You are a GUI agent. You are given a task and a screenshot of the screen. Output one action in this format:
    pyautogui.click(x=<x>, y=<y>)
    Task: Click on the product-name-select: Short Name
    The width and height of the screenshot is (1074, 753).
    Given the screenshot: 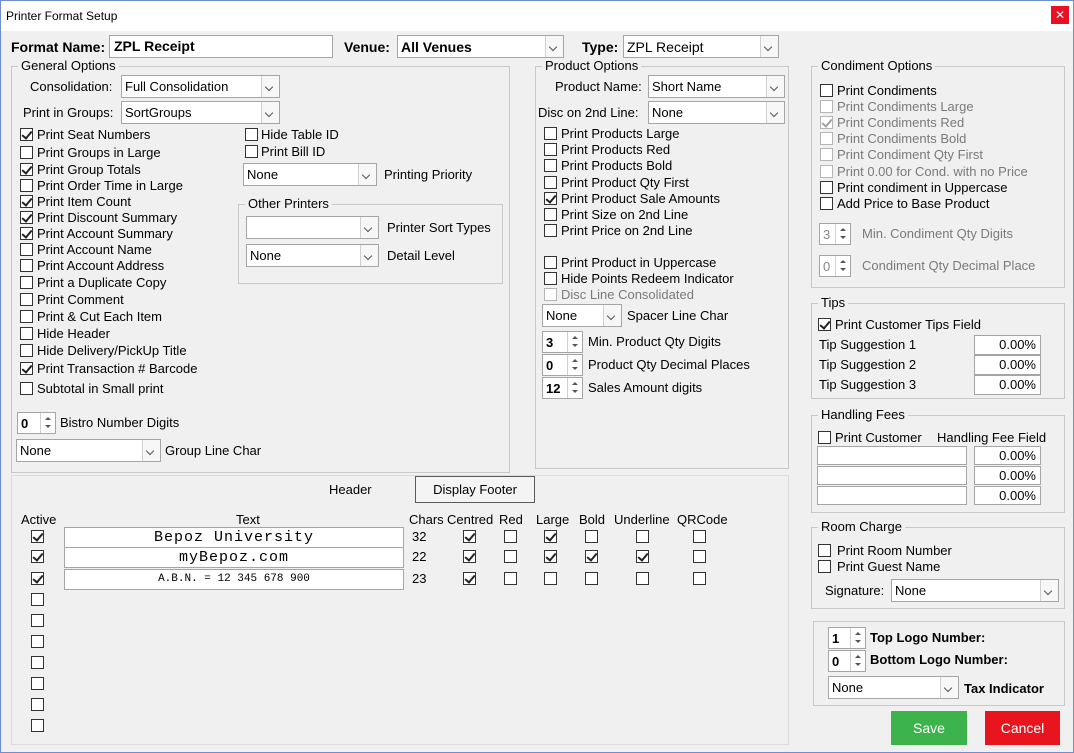 What is the action you would take?
    pyautogui.click(x=716, y=86)
    